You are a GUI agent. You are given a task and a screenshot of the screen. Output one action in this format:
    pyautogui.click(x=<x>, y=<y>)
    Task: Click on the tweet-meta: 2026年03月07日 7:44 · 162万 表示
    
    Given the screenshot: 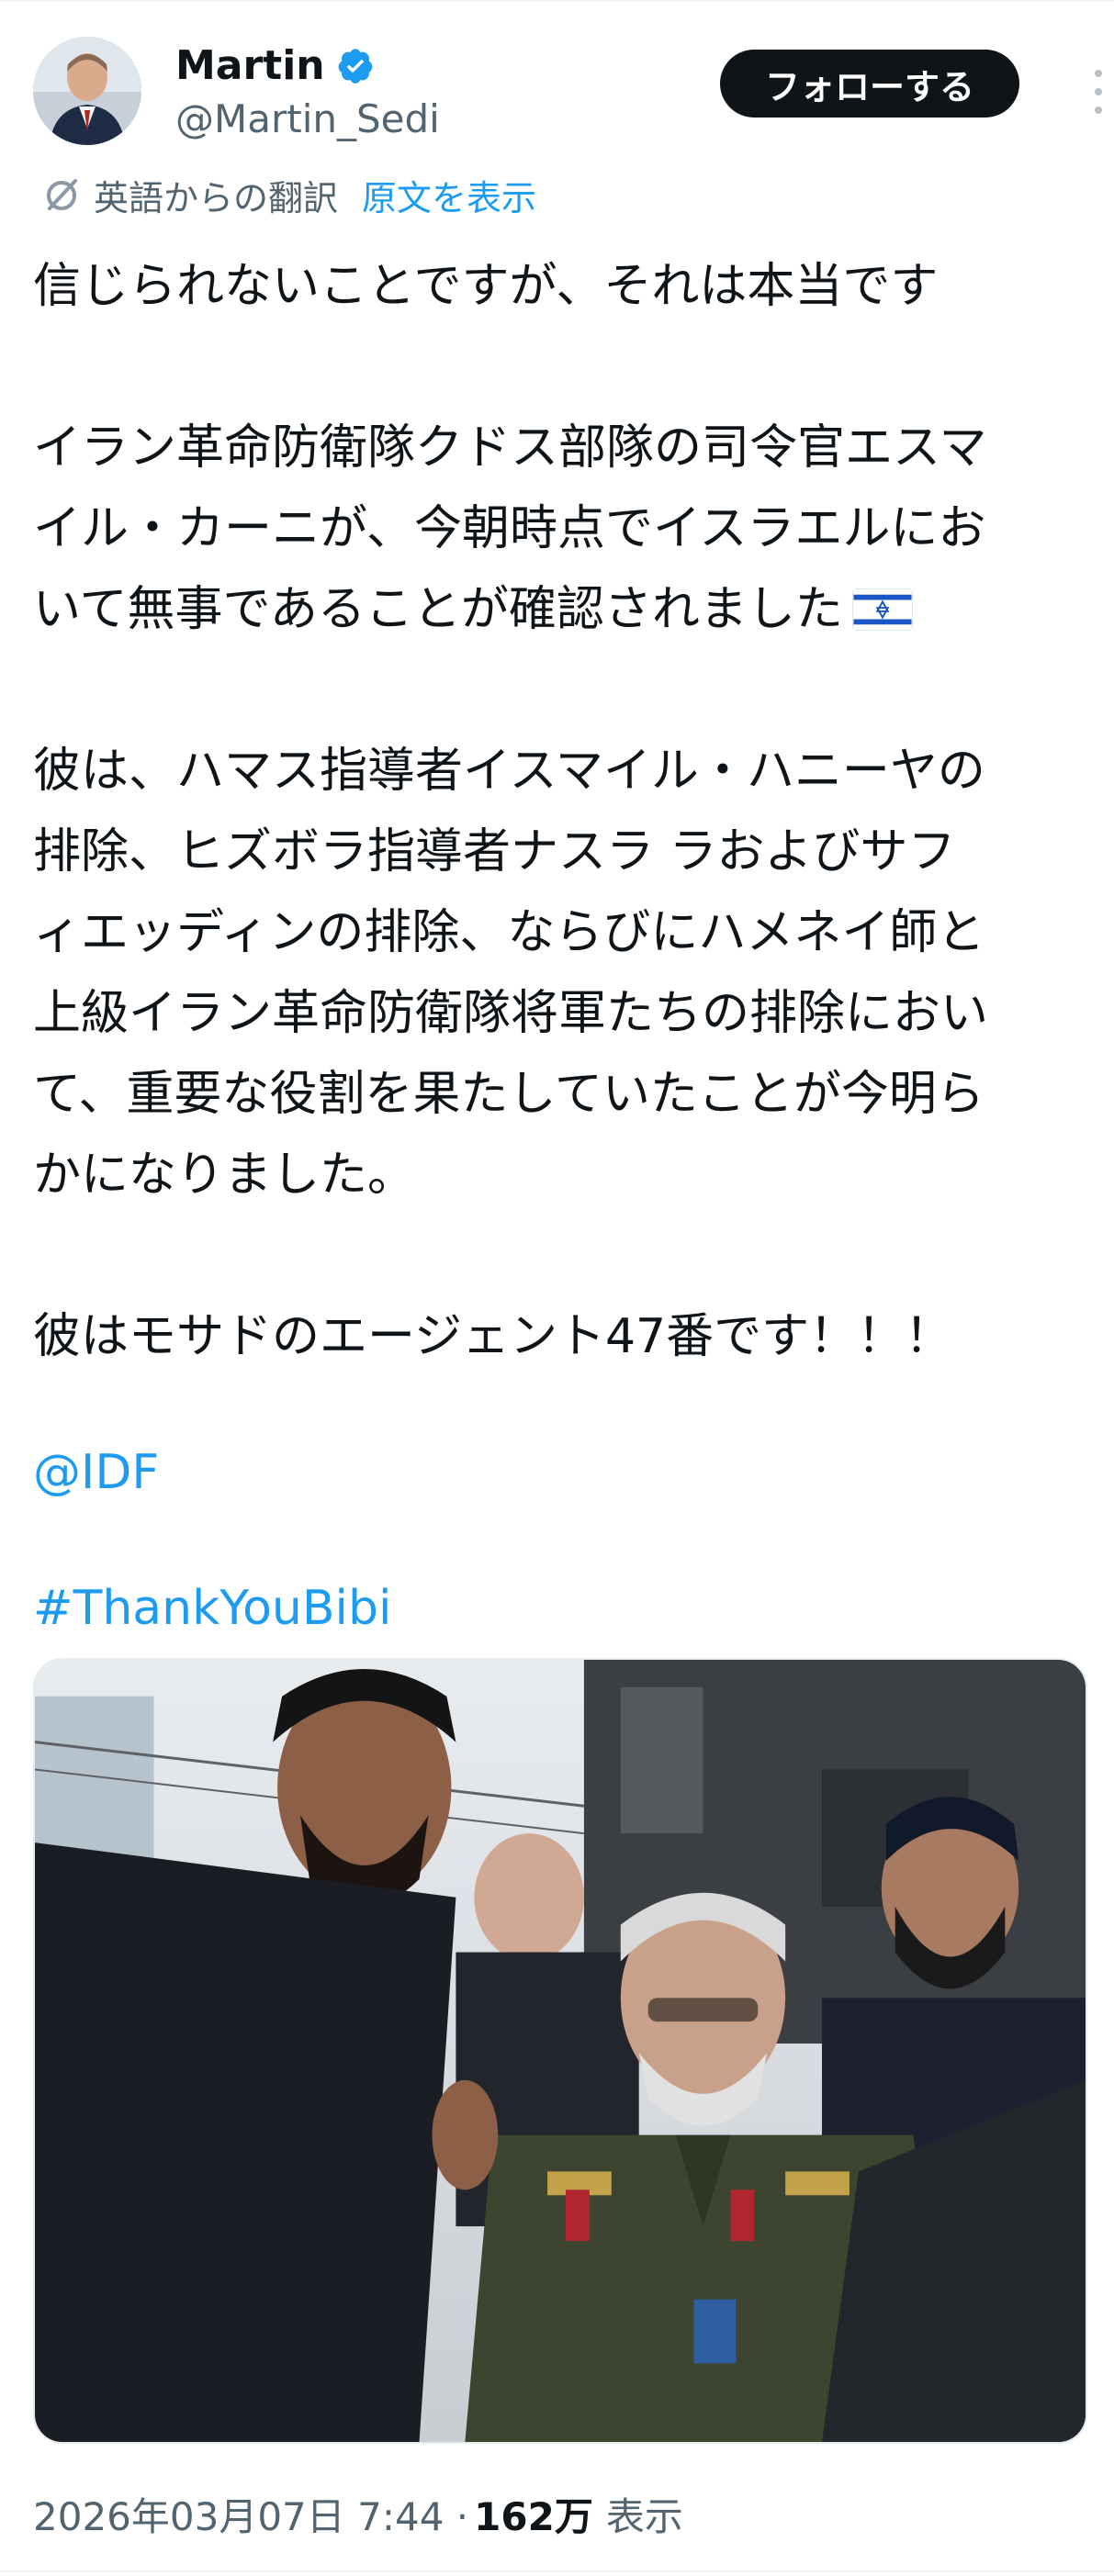 What is the action you would take?
    pyautogui.click(x=358, y=2513)
    